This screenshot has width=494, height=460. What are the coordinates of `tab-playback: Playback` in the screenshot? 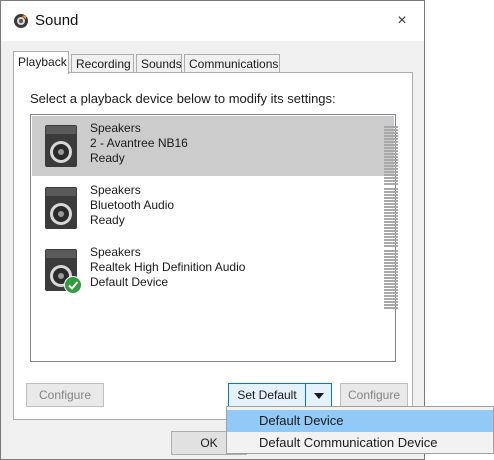 It's located at (41, 62).